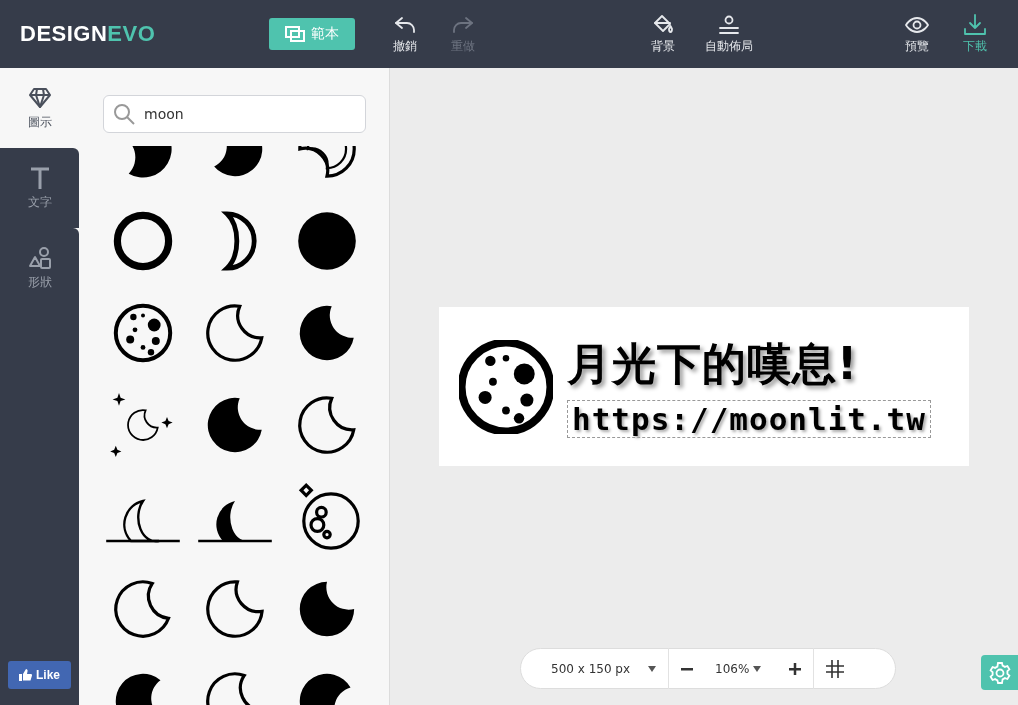 The image size is (1018, 705). What do you see at coordinates (506, 386) in the screenshot?
I see `cratered-moon-icon` at bounding box center [506, 386].